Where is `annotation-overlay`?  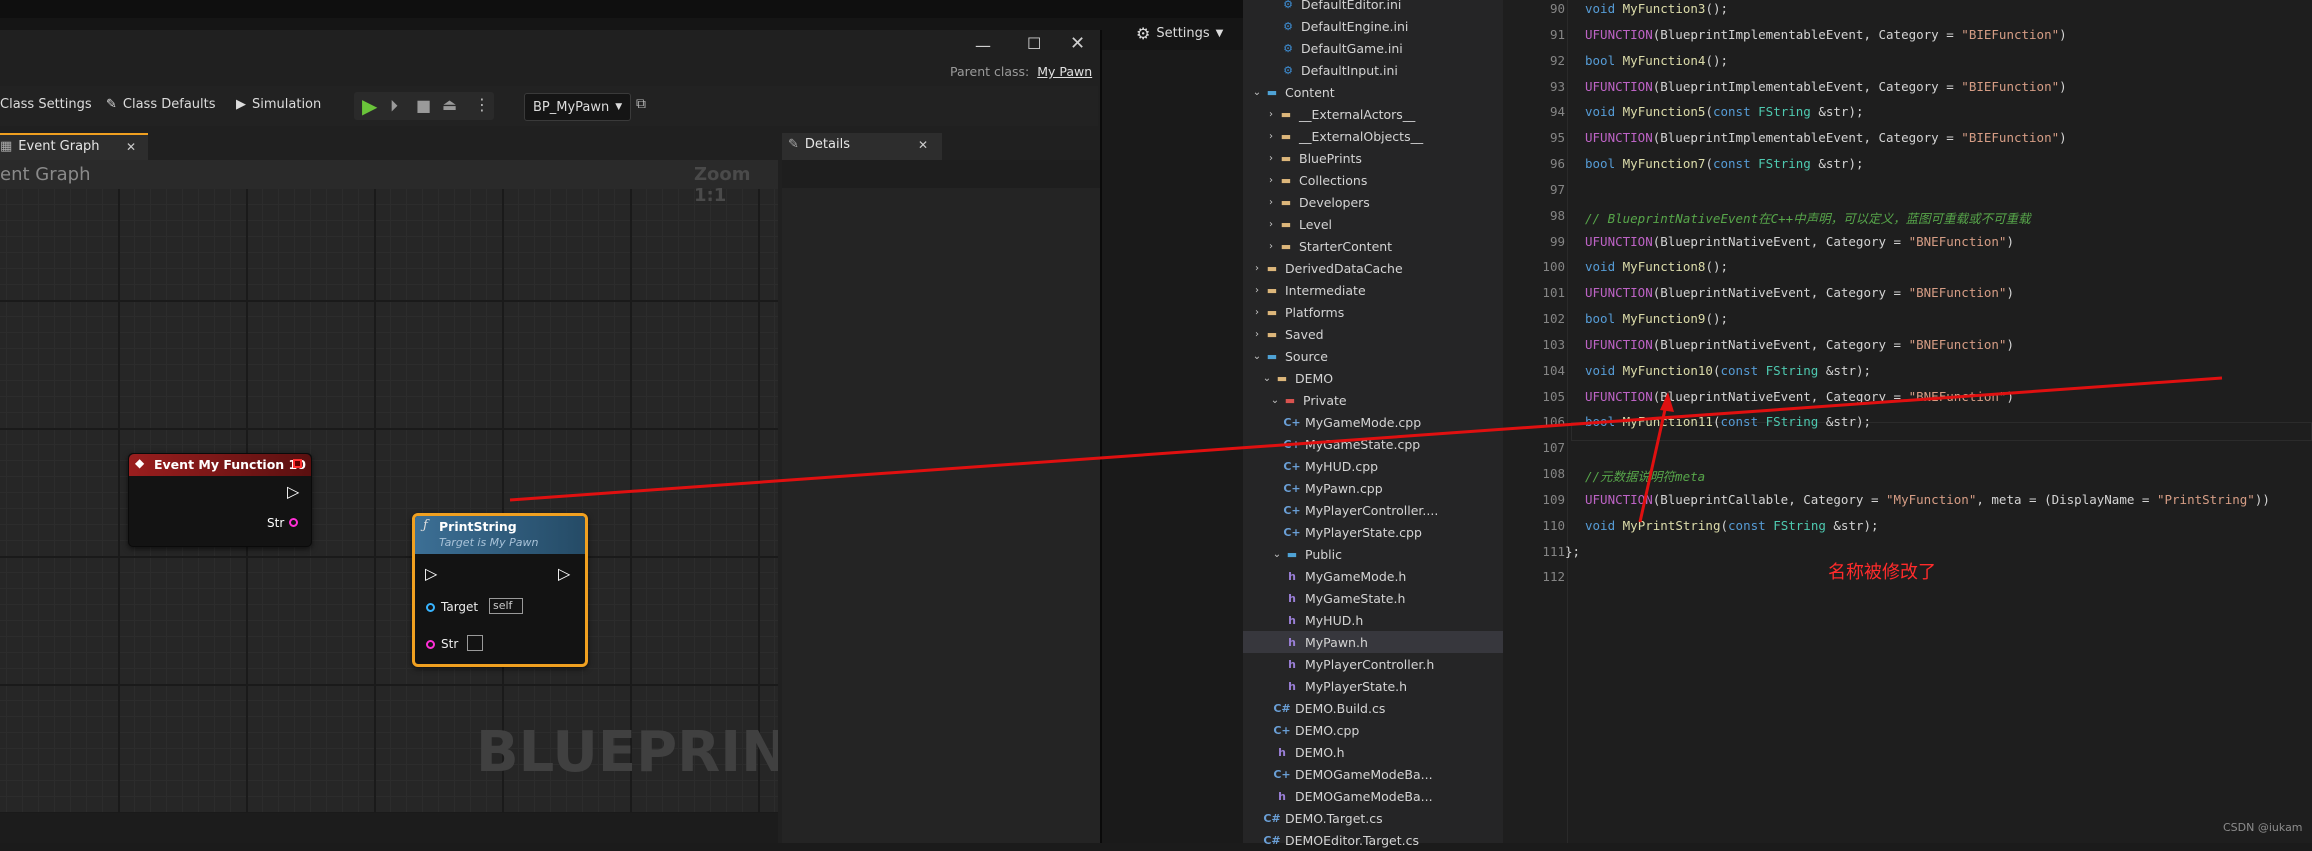 annotation-overlay is located at coordinates (1366, 449).